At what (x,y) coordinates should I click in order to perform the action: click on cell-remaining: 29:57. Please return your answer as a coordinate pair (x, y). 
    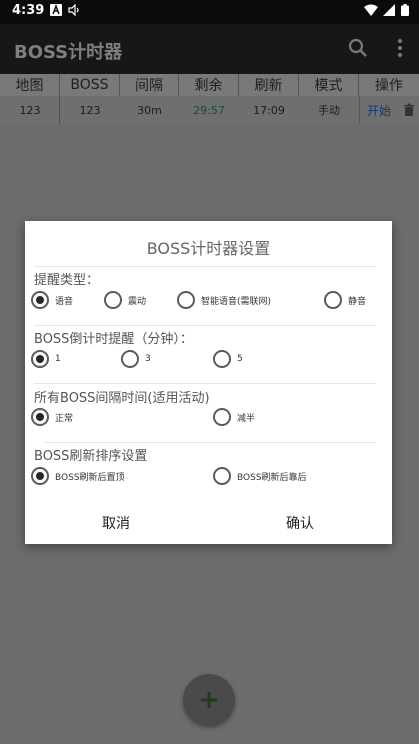
    Looking at the image, I should click on (209, 110).